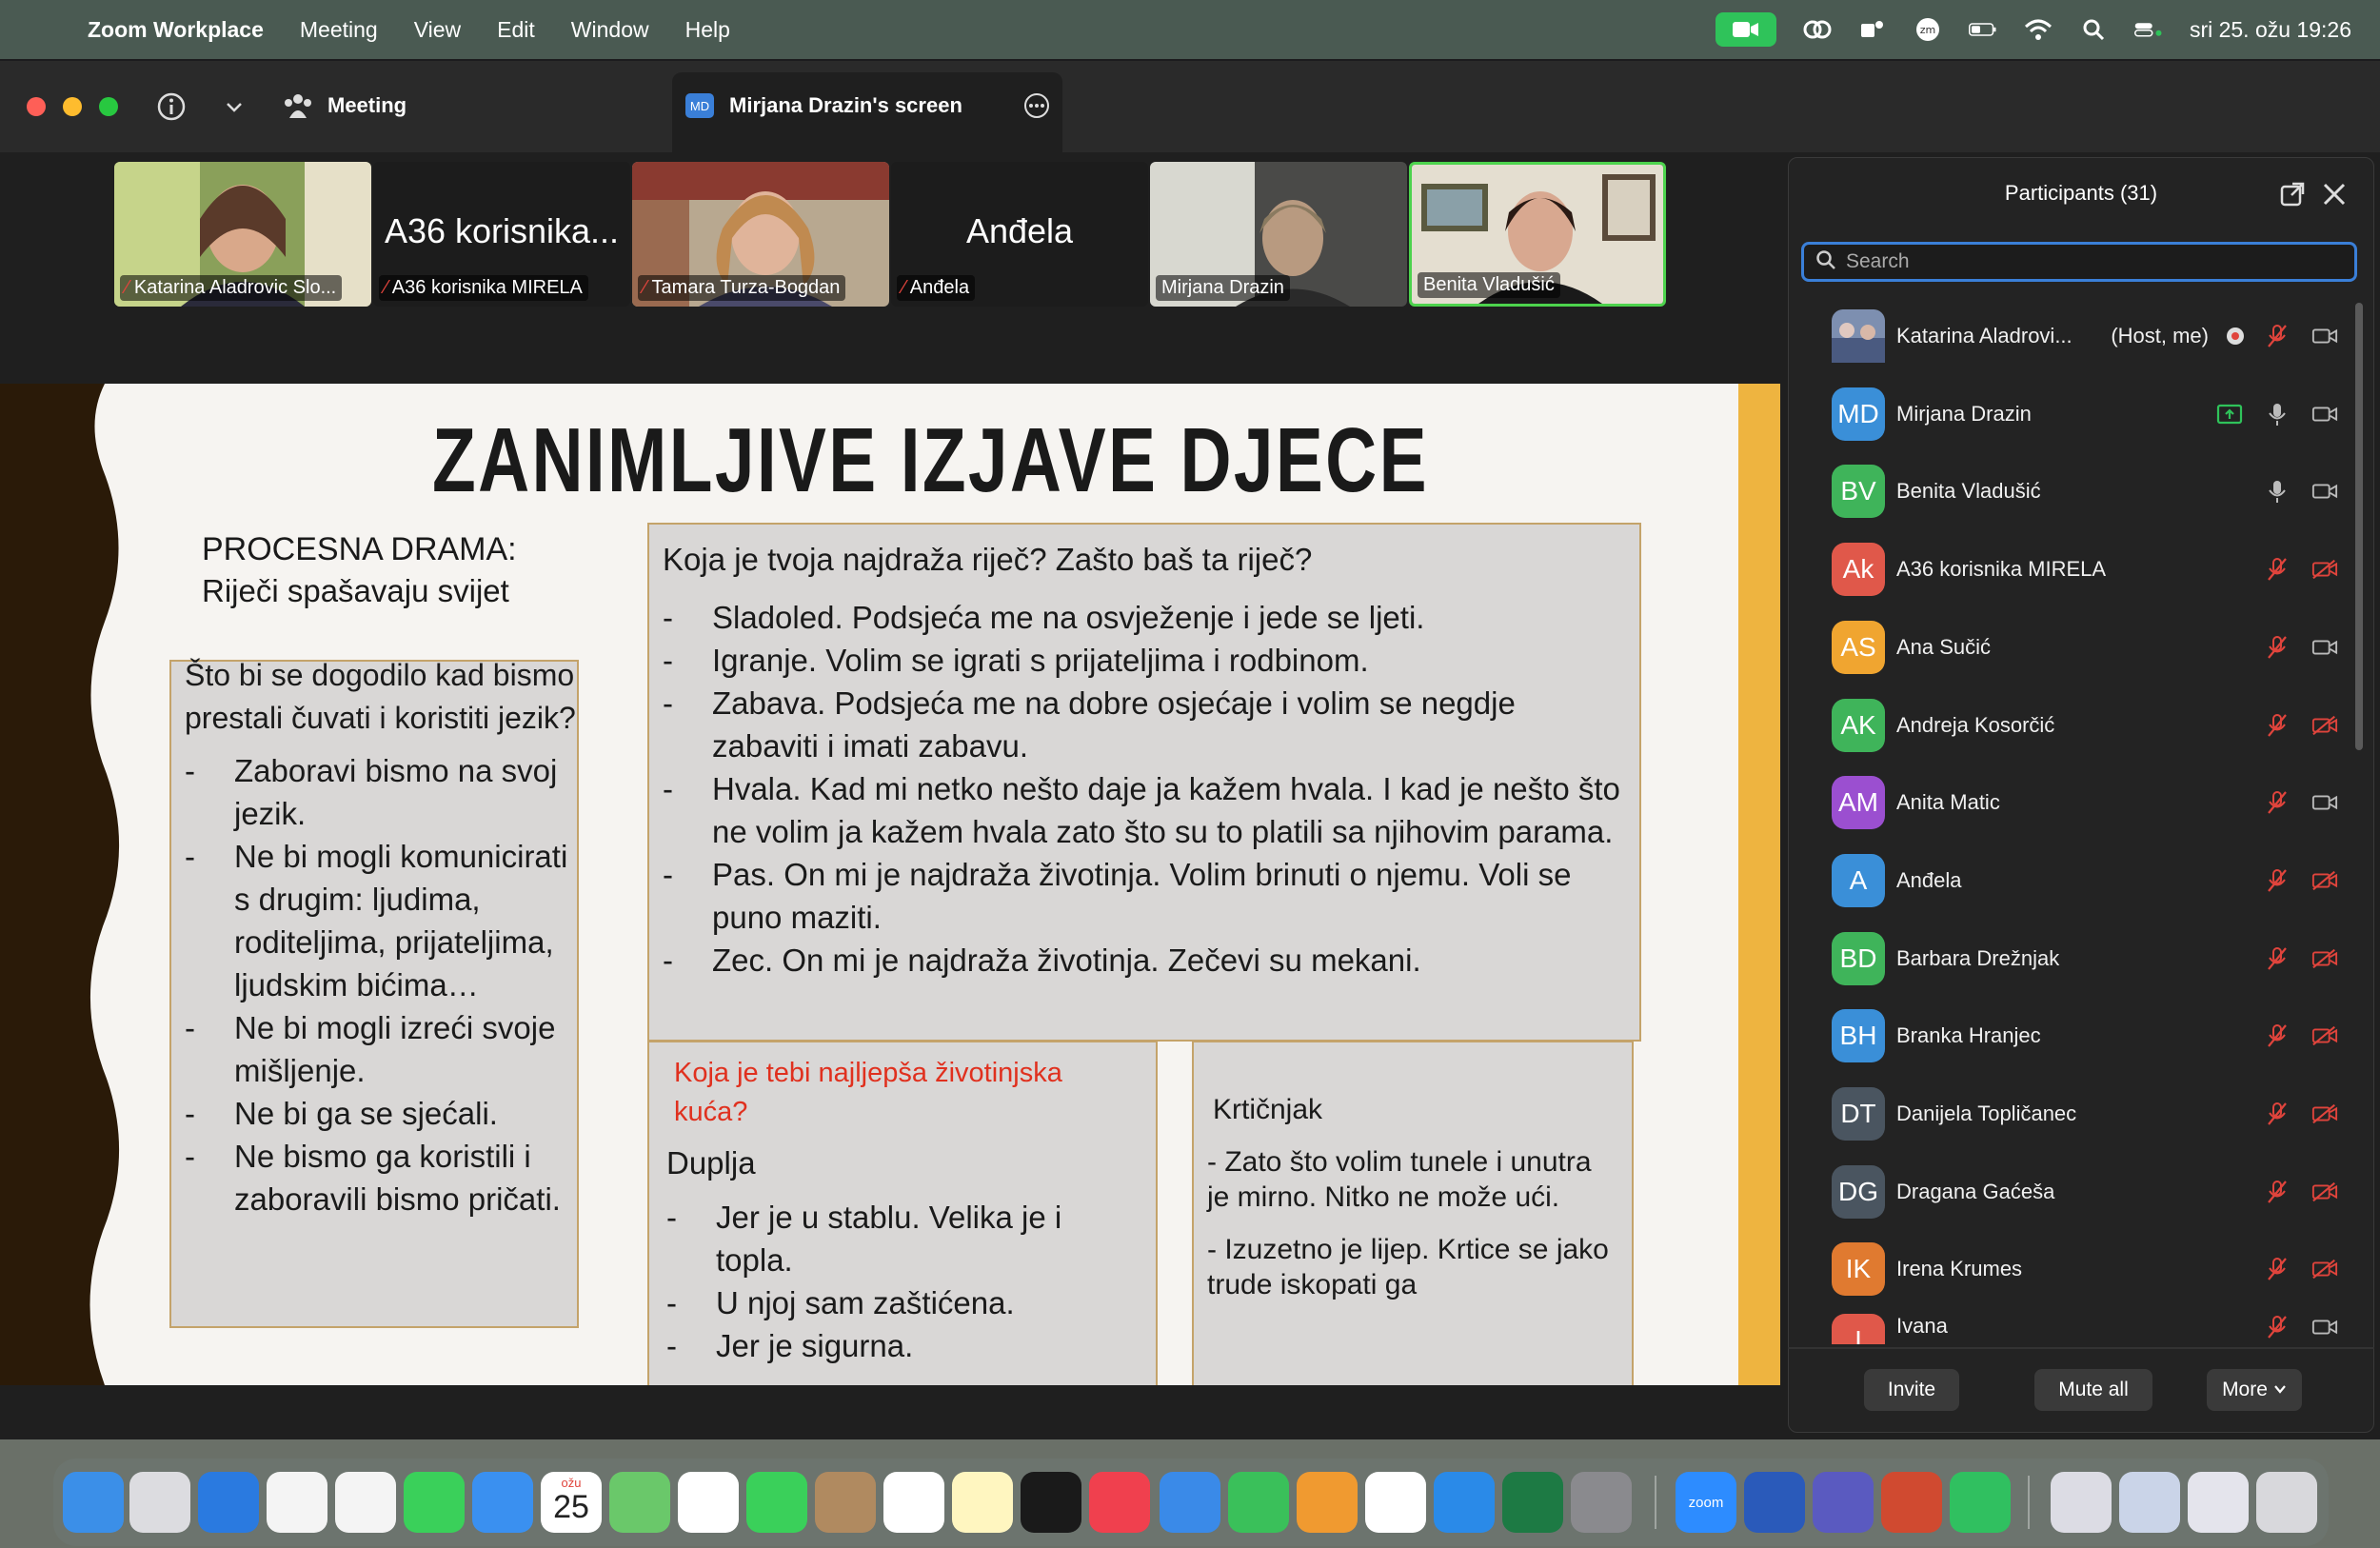  Describe the element at coordinates (434, 1502) in the screenshot. I see `messages-icon` at that location.